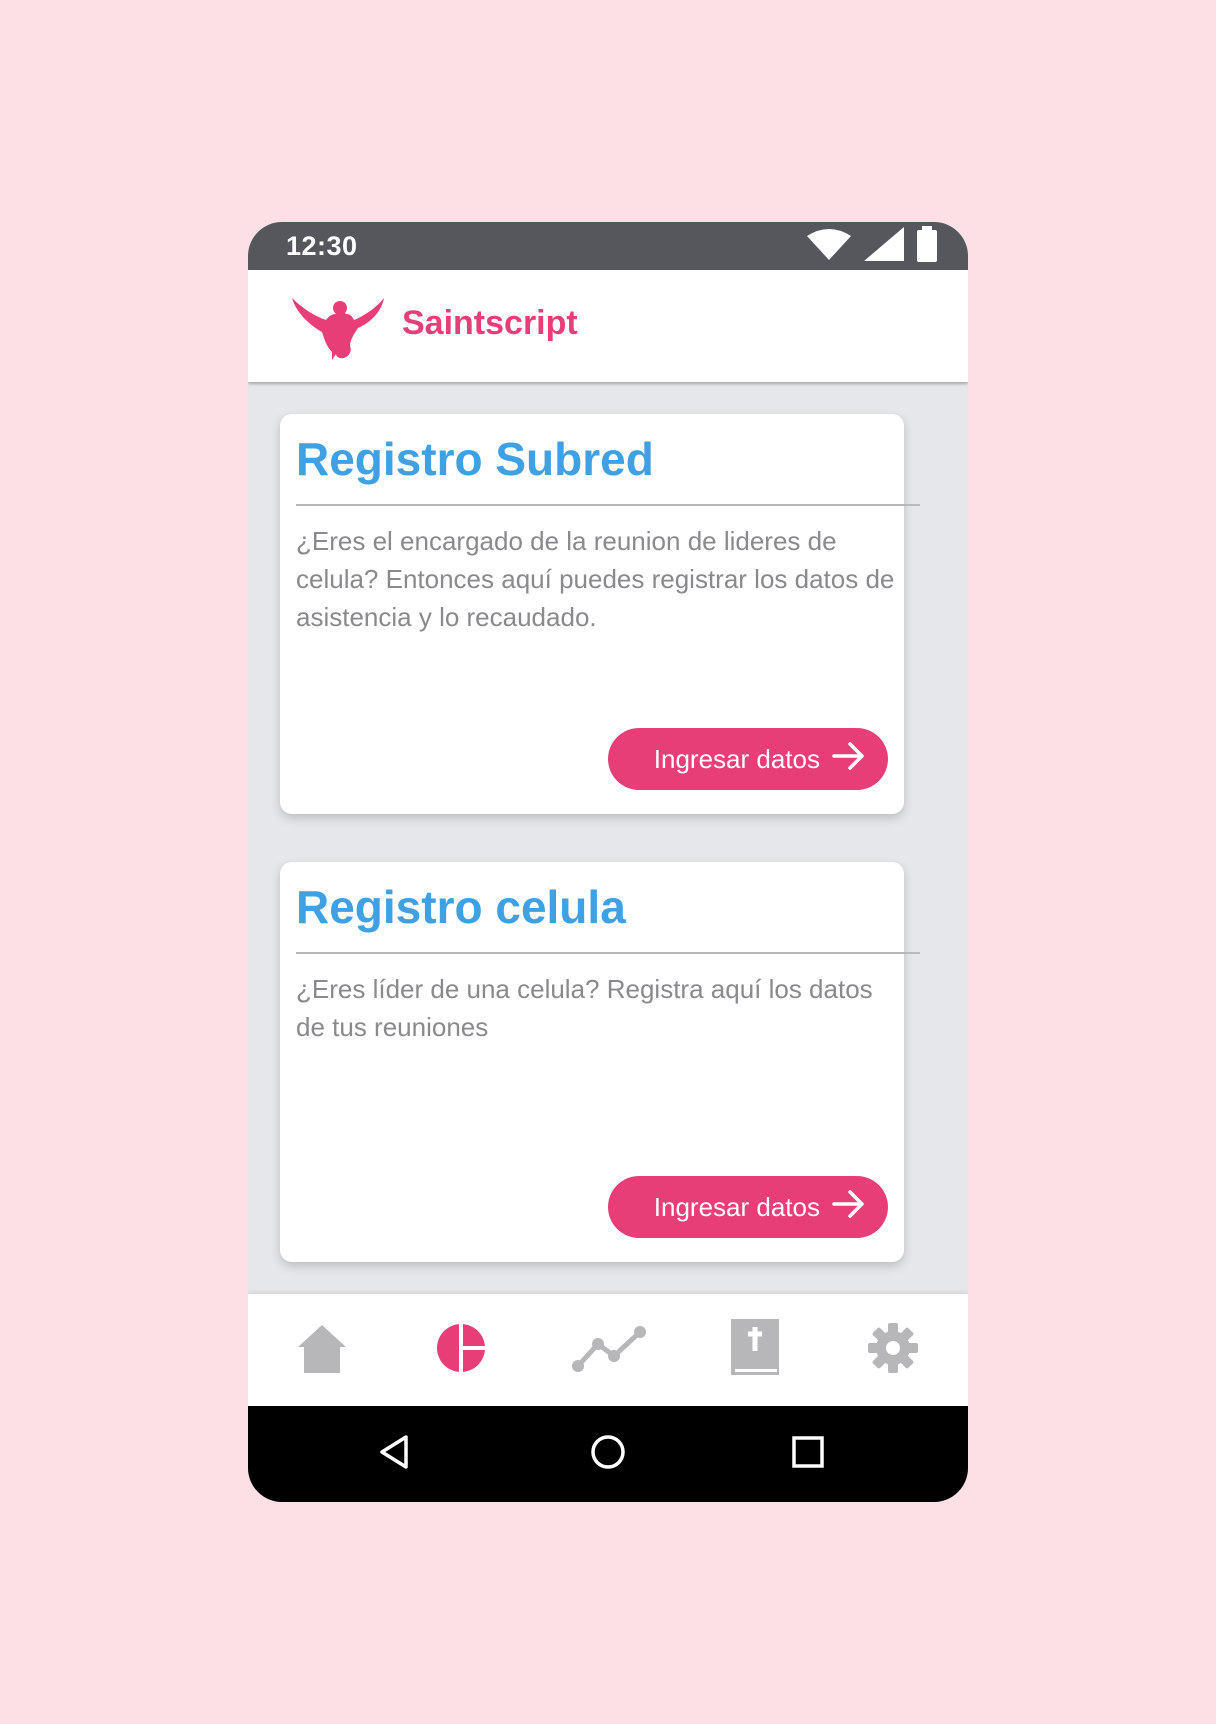 The width and height of the screenshot is (1216, 1724). I want to click on ingresar-datos-button-celula: Ingresar datos, so click(748, 1207).